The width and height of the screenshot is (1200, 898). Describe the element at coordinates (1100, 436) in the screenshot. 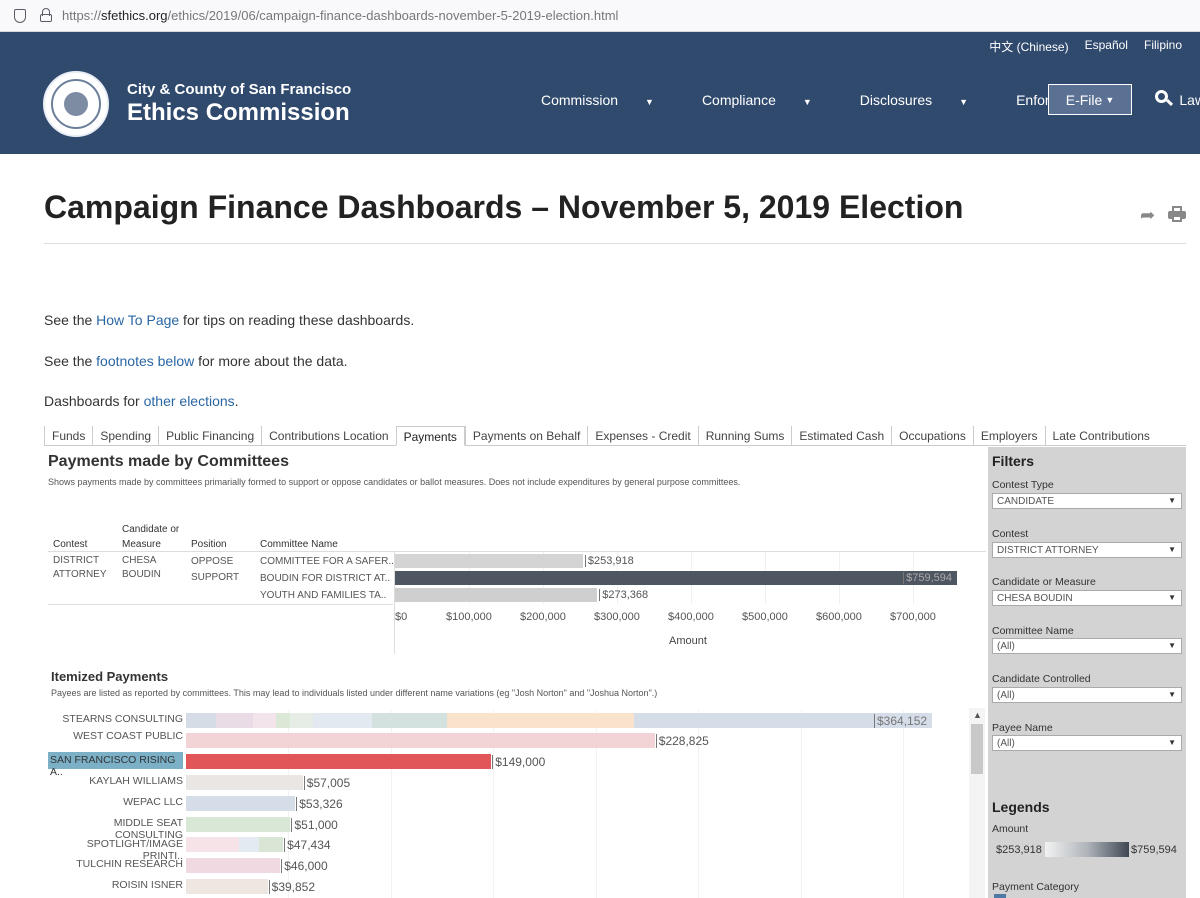

I see `tab-late-contributions: Late Contributions` at that location.